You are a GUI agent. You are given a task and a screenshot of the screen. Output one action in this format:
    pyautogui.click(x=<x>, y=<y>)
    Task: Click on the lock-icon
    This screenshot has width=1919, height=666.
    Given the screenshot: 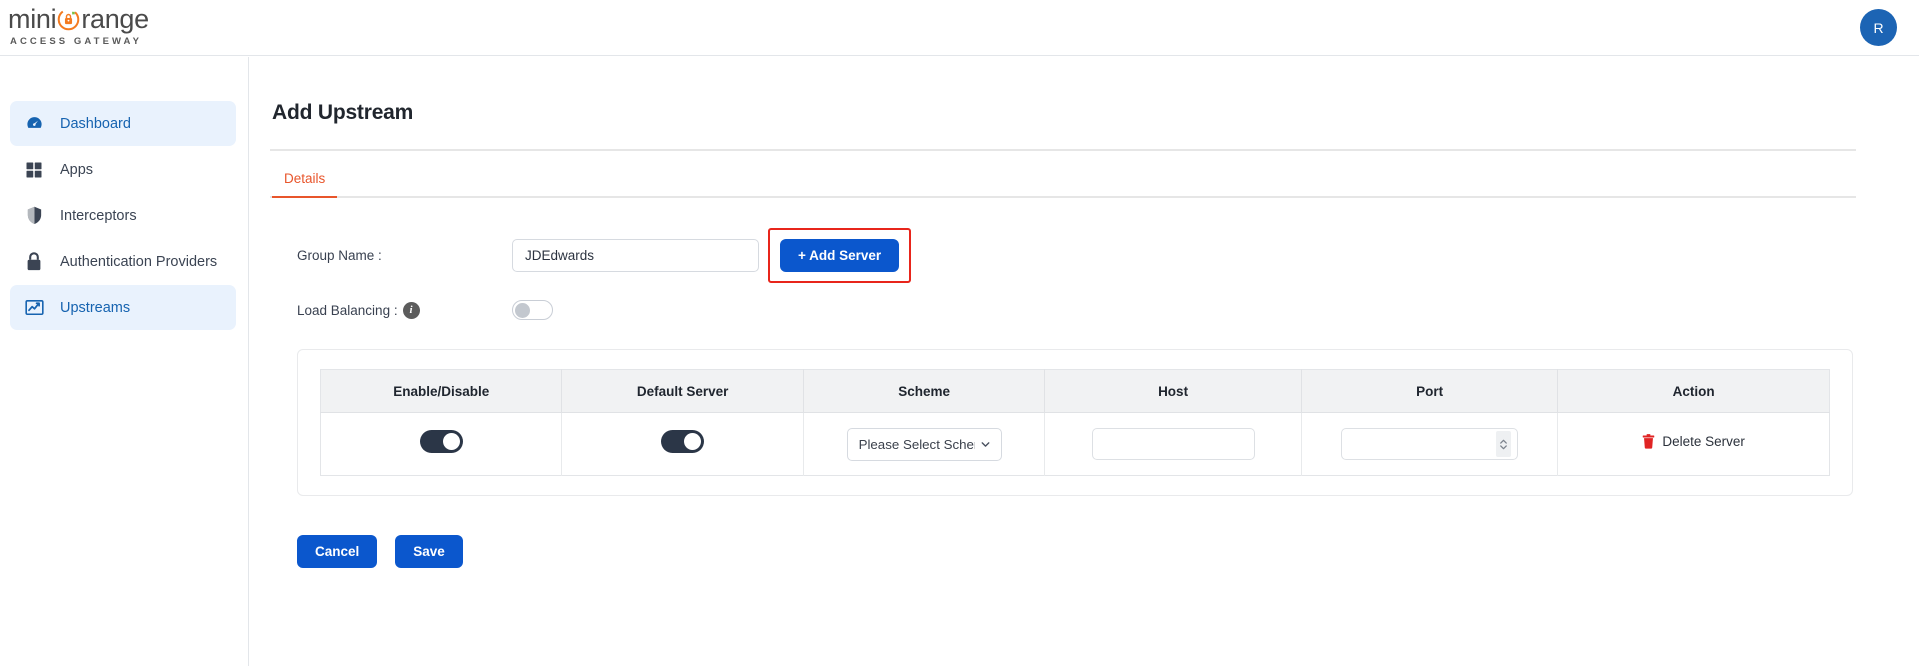 What is the action you would take?
    pyautogui.click(x=34, y=262)
    